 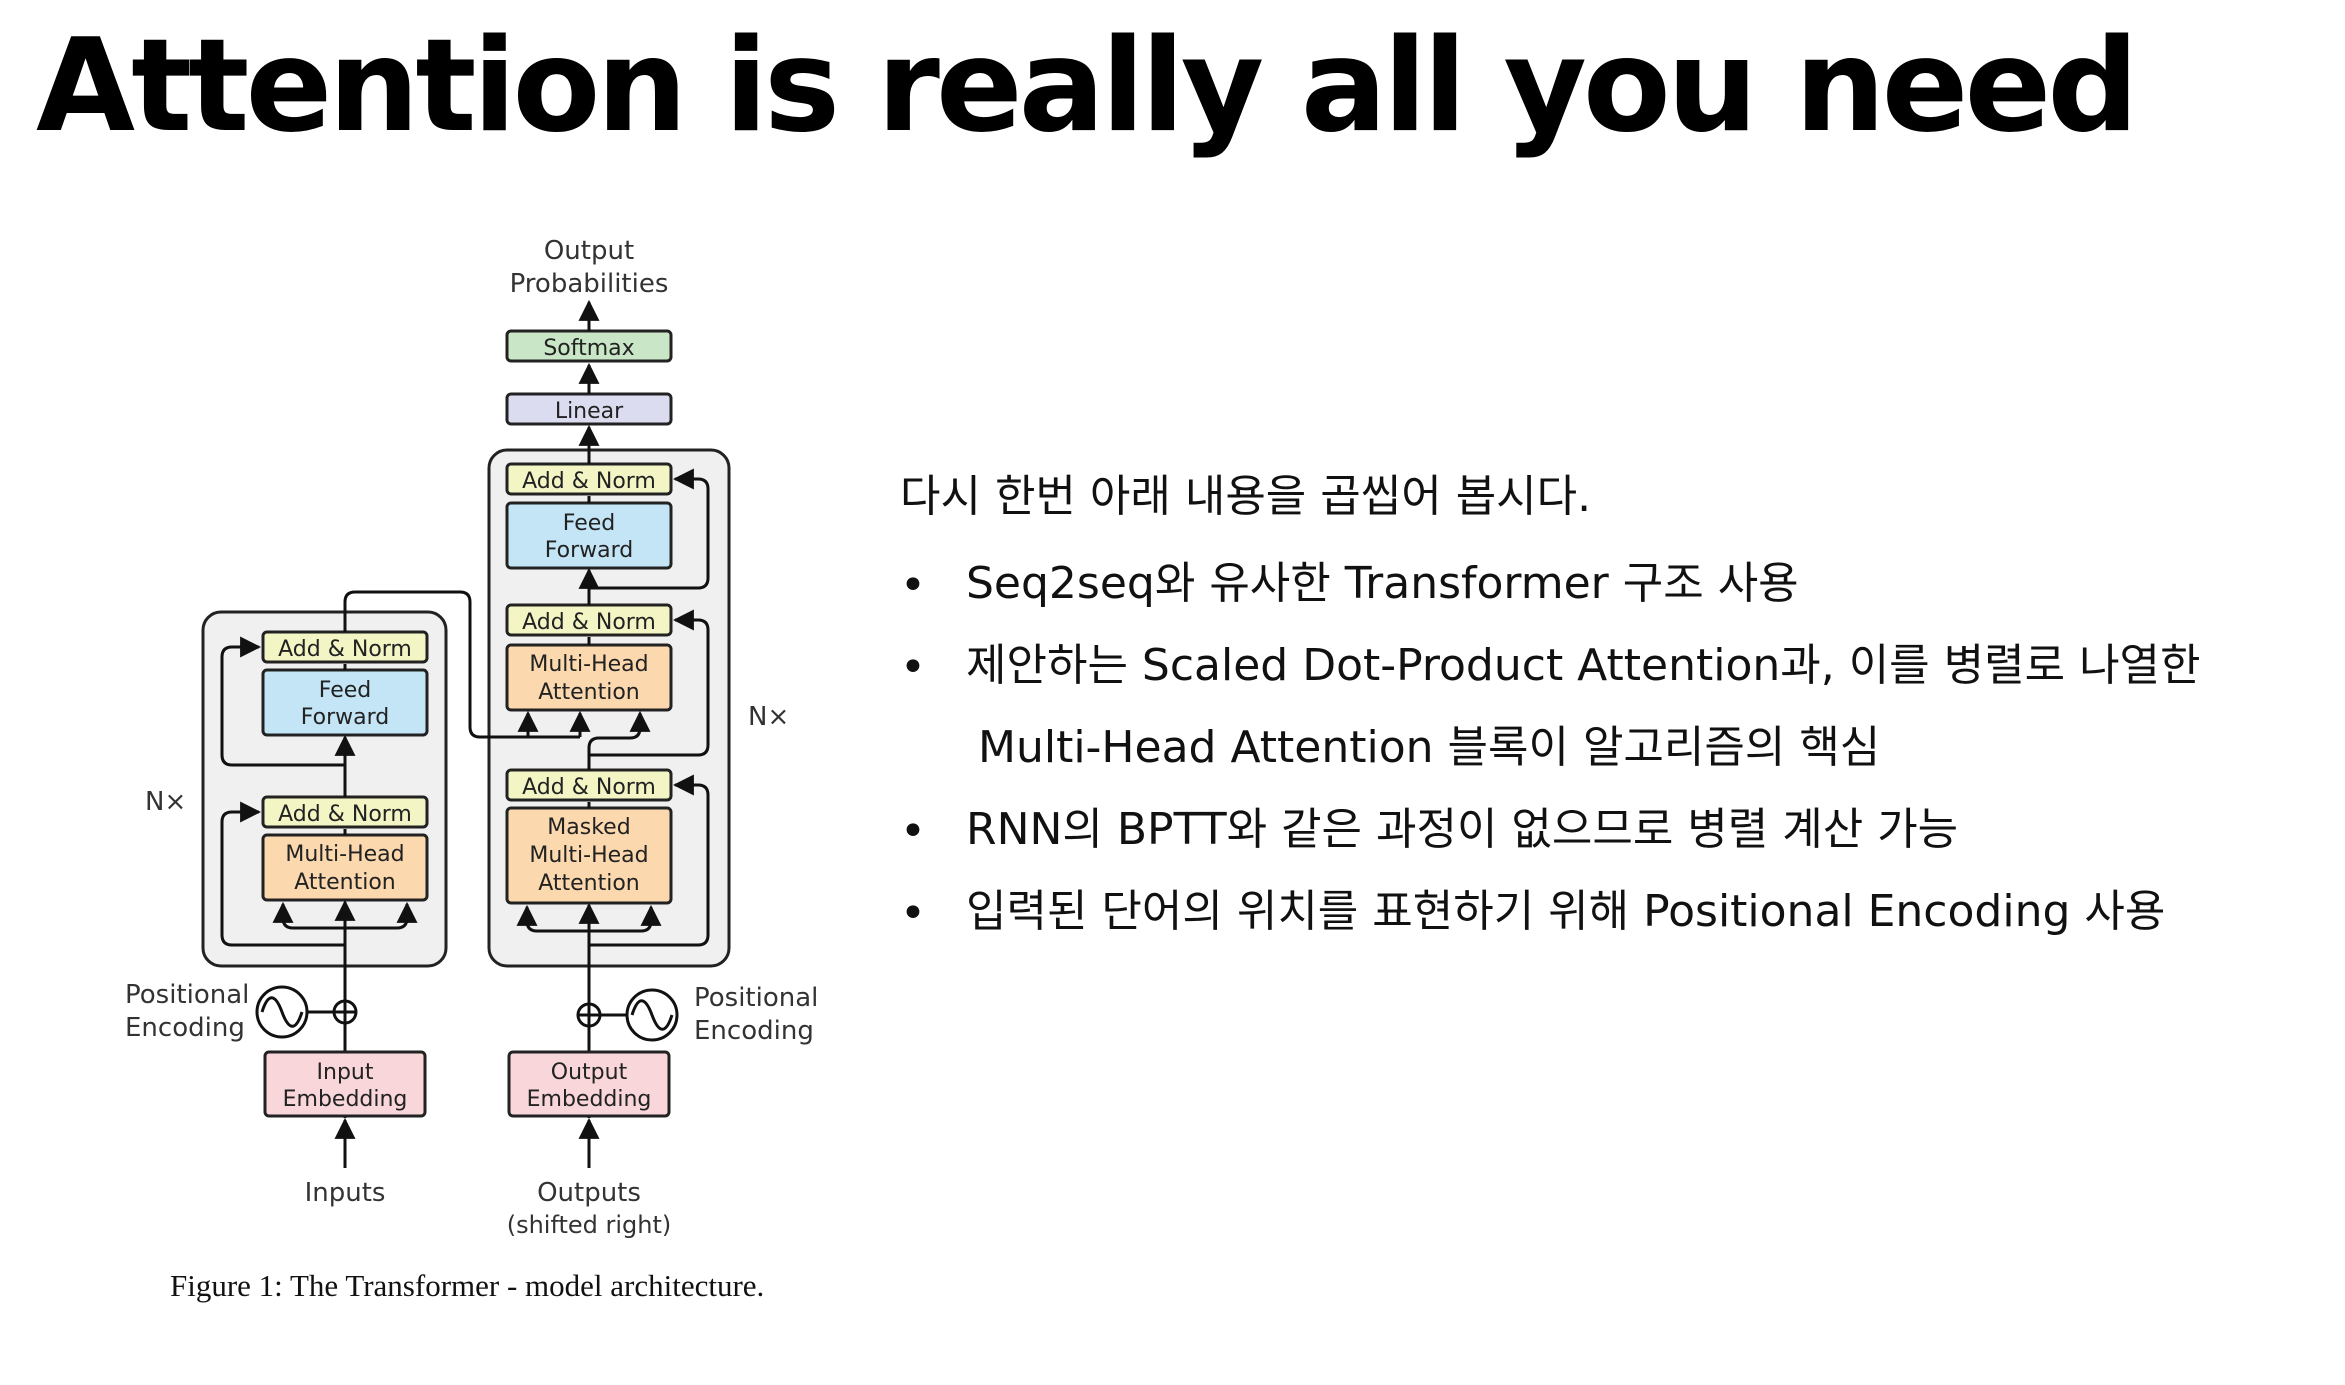 What do you see at coordinates (187, 995) in the screenshot?
I see `encoder-positional-label-1: Positional` at bounding box center [187, 995].